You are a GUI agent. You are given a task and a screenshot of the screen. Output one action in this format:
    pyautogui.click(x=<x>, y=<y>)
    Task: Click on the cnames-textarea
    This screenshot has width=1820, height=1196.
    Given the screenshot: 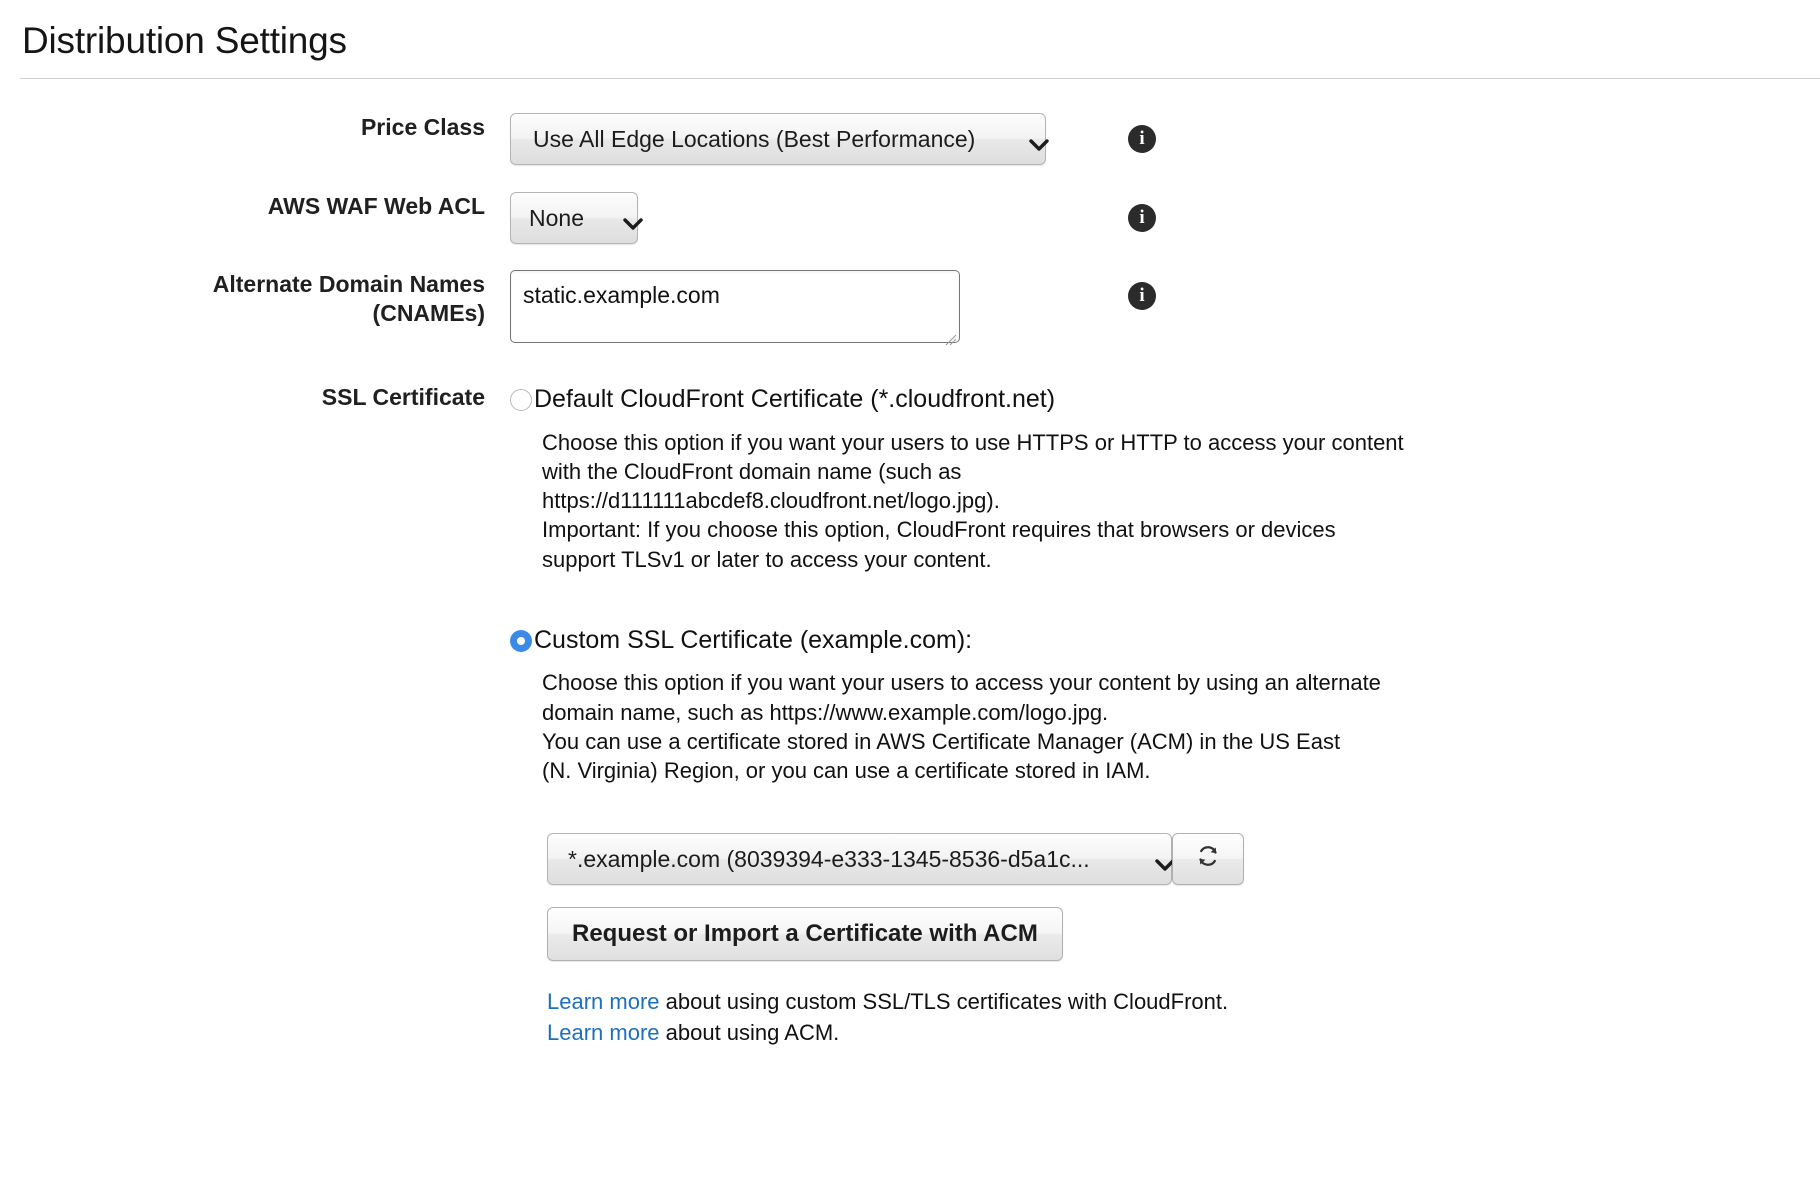 What is the action you would take?
    pyautogui.click(x=735, y=306)
    